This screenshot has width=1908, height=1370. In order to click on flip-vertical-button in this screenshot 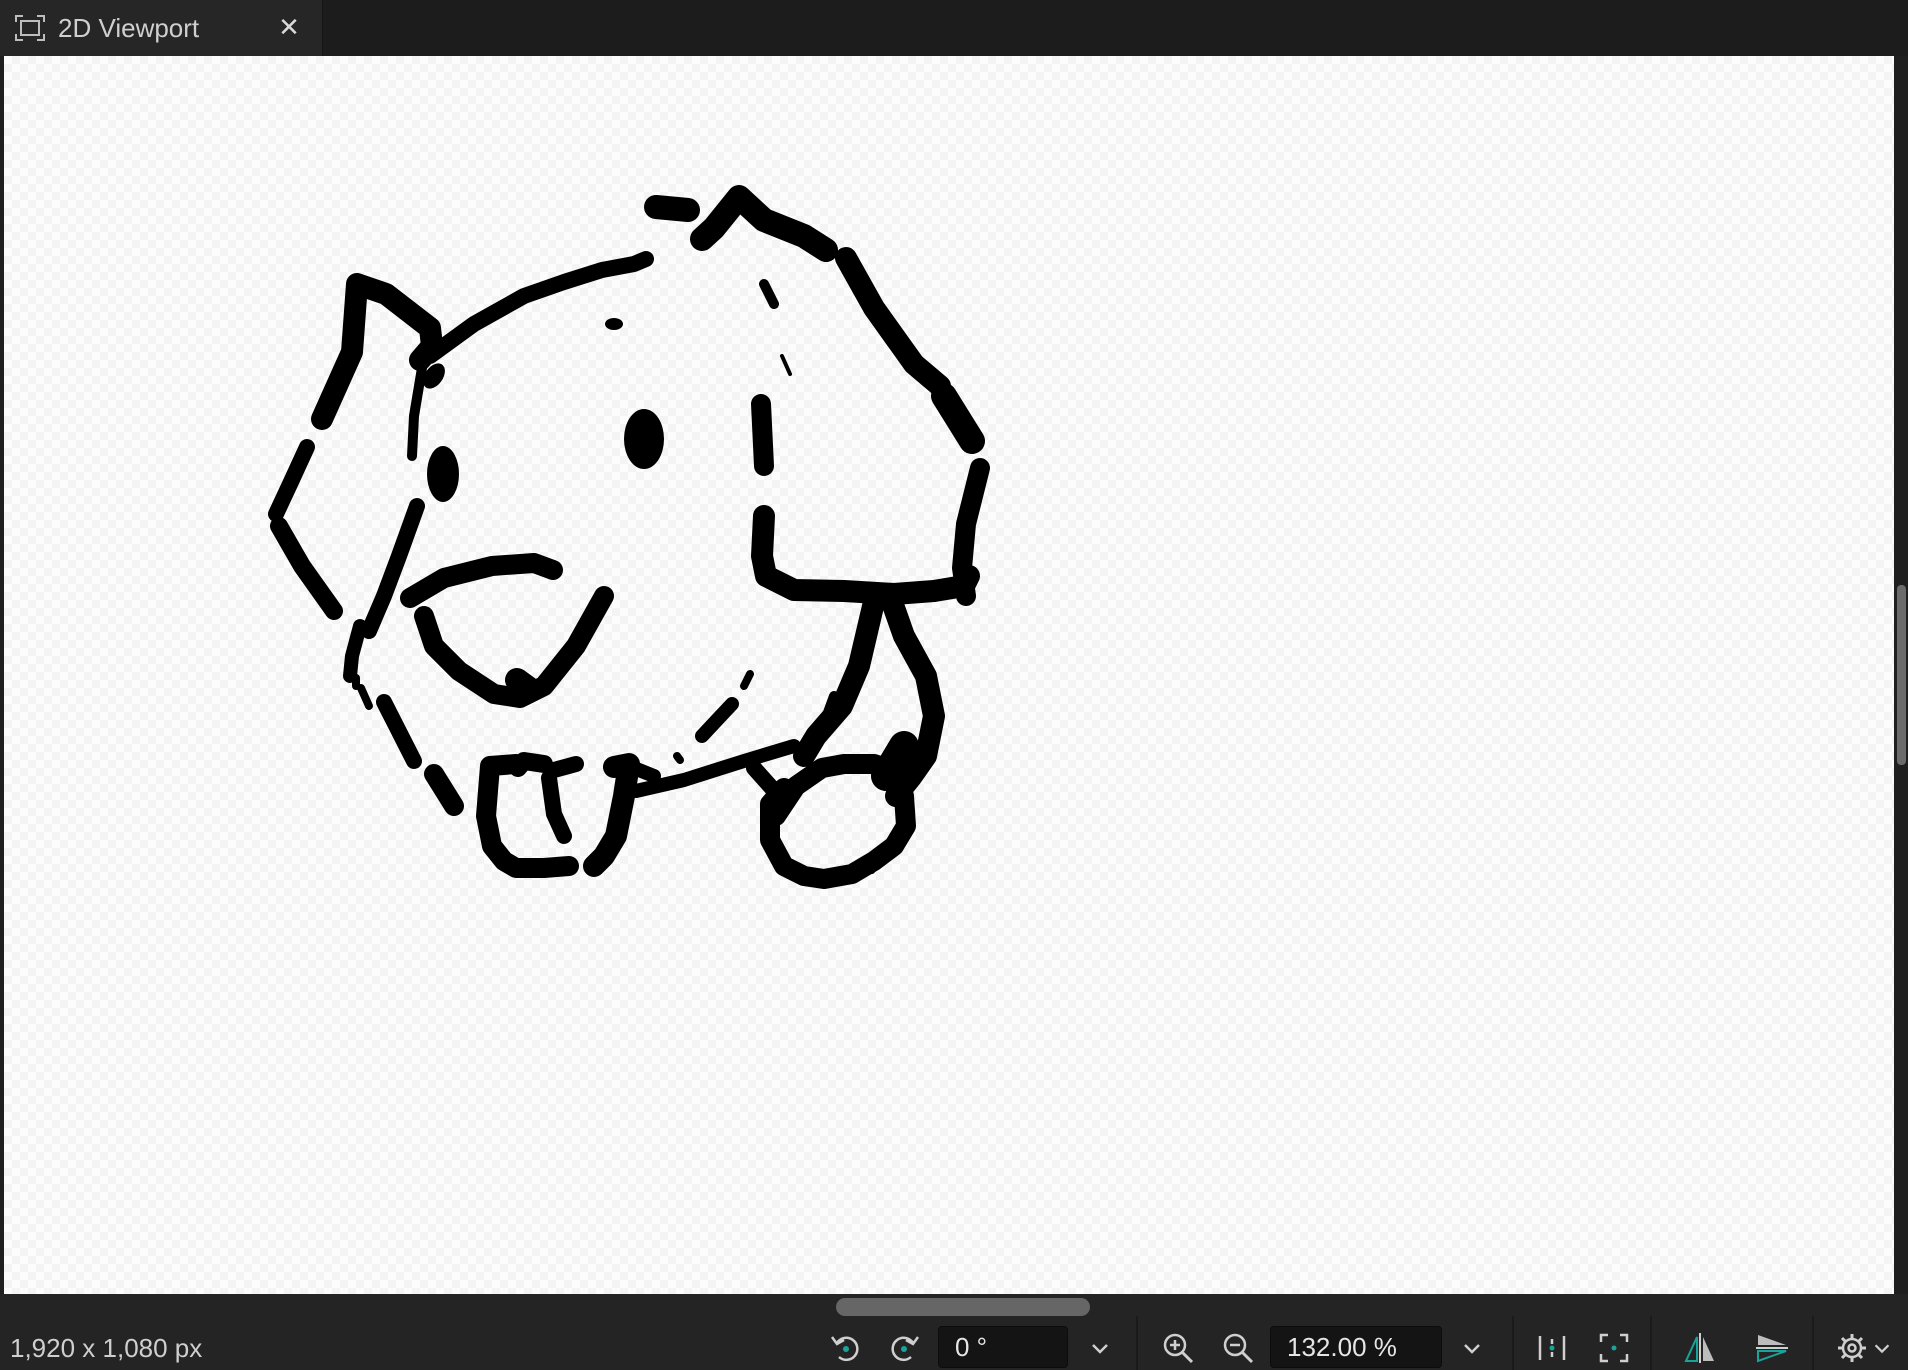, I will do `click(1772, 1348)`.